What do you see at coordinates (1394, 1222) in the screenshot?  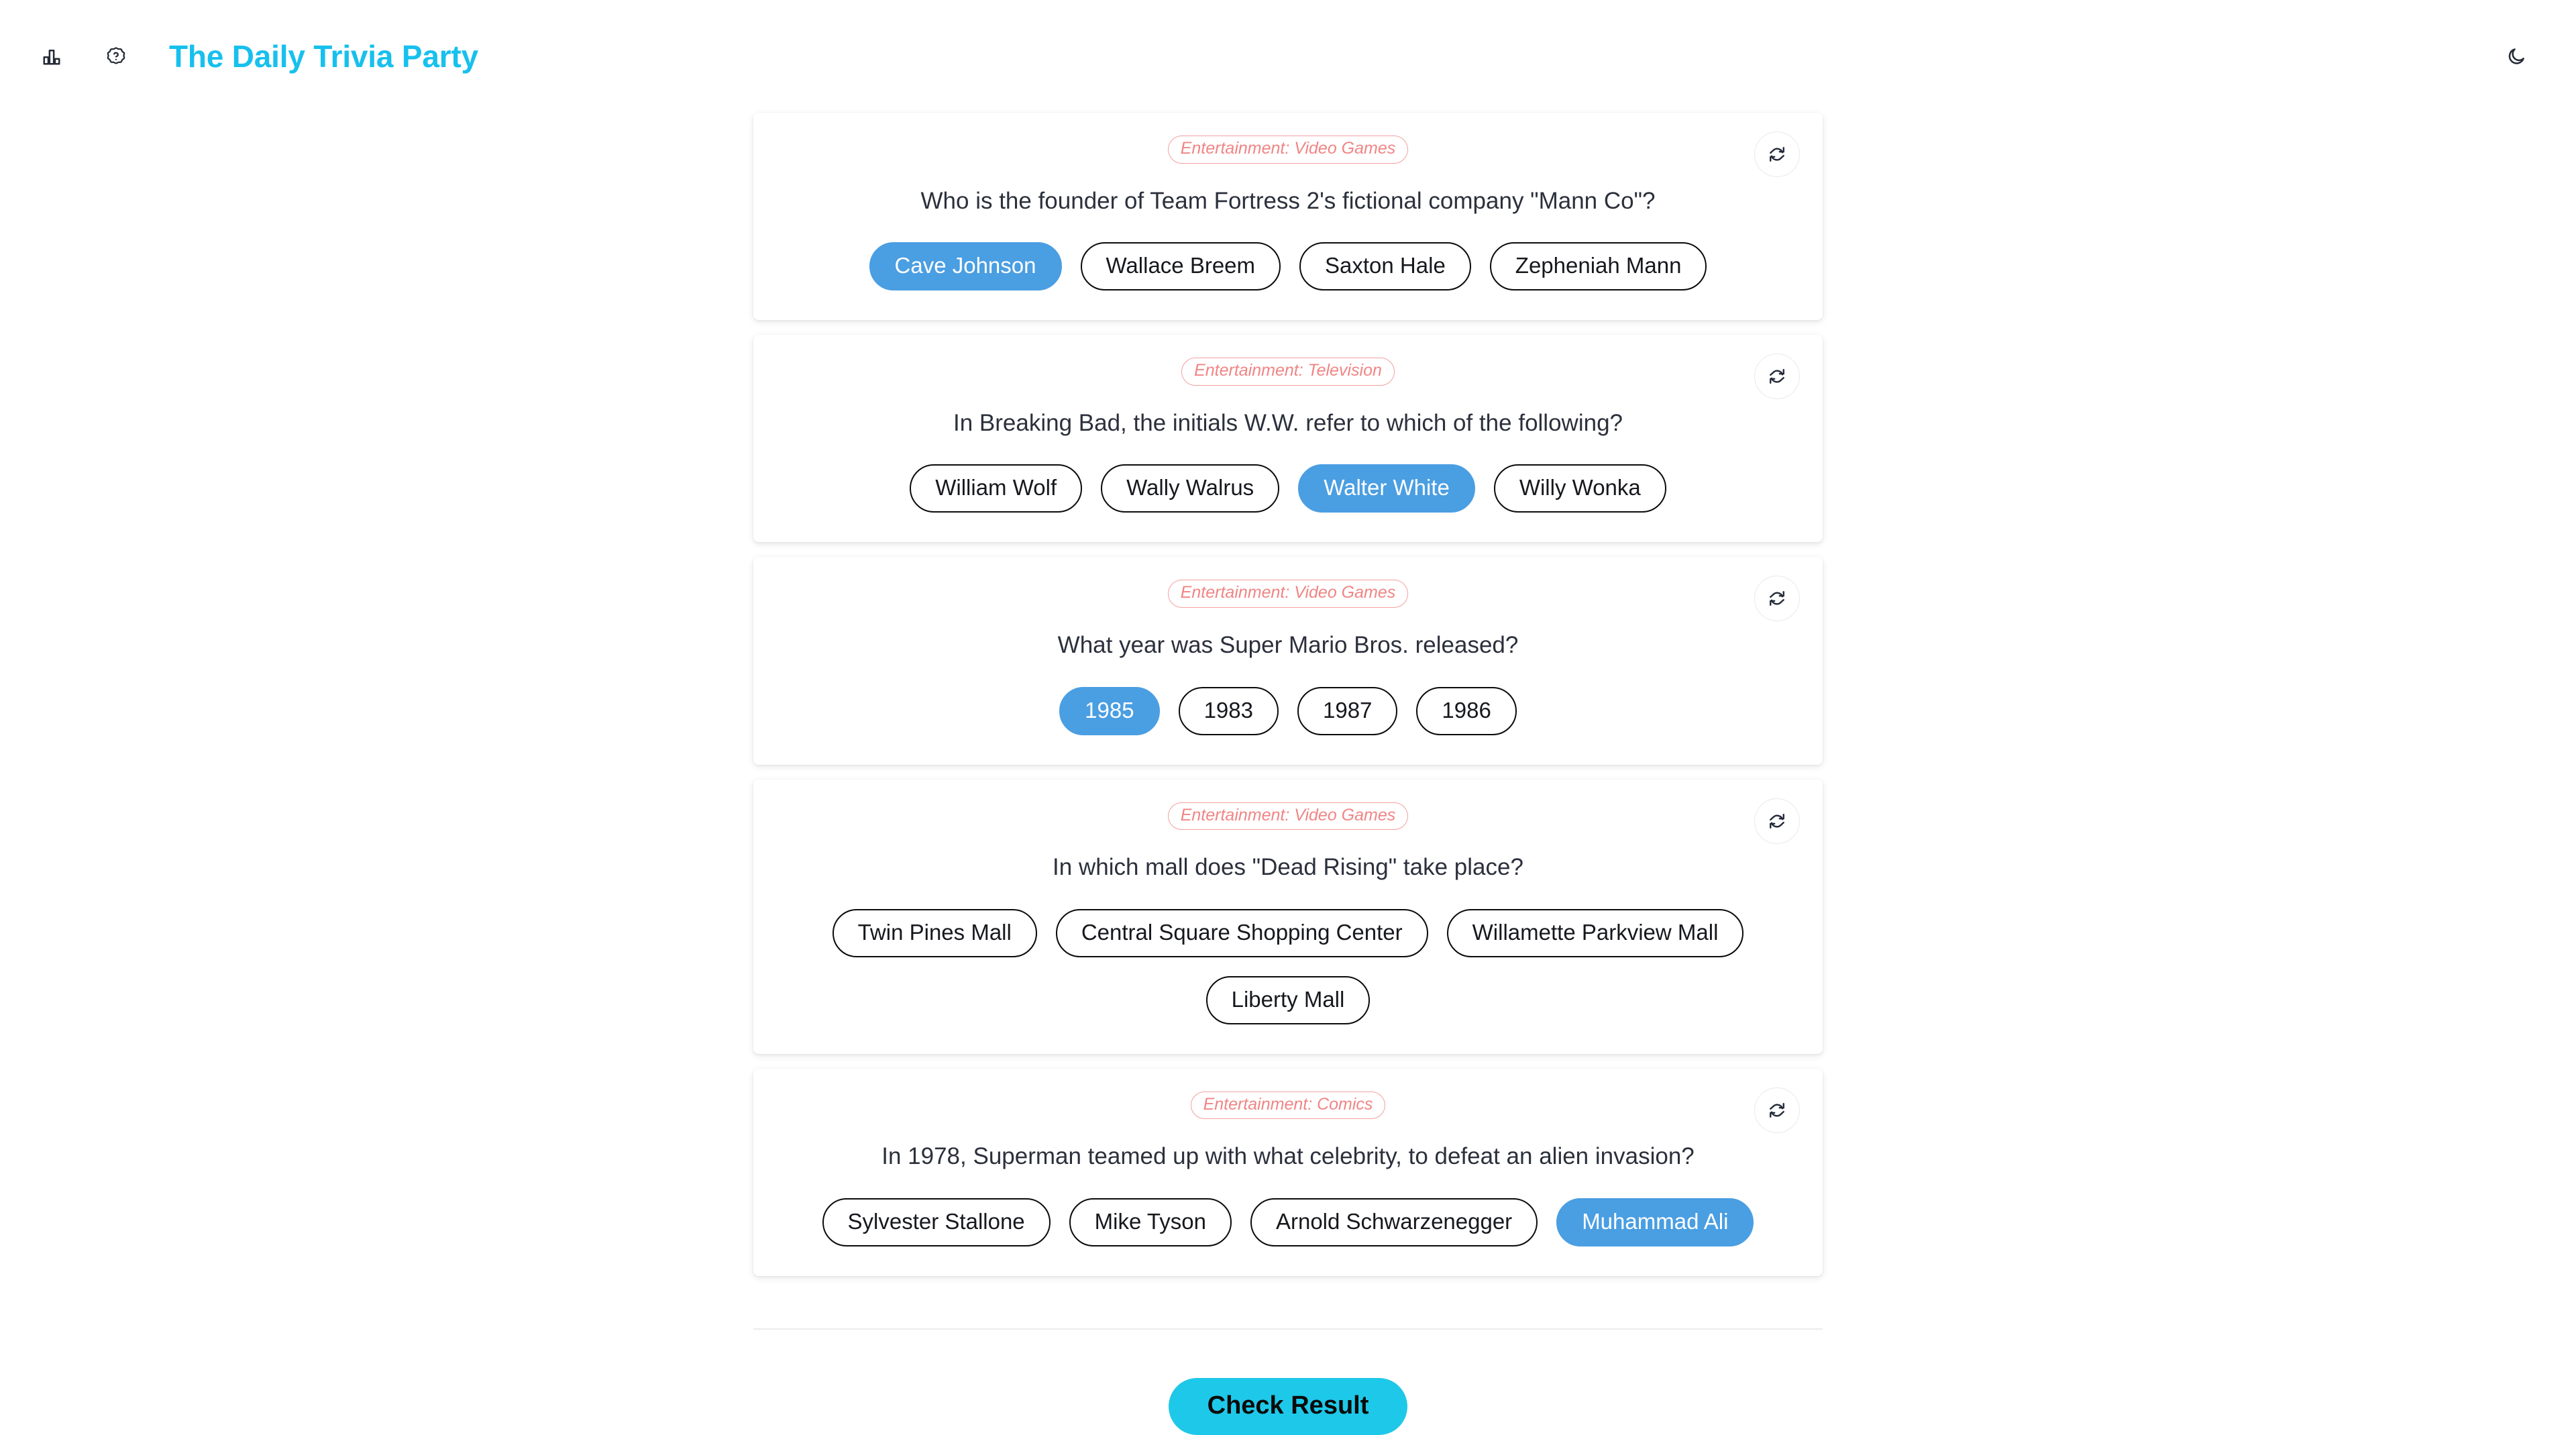 I see `answer-option: Arnold Schwarzenegger` at bounding box center [1394, 1222].